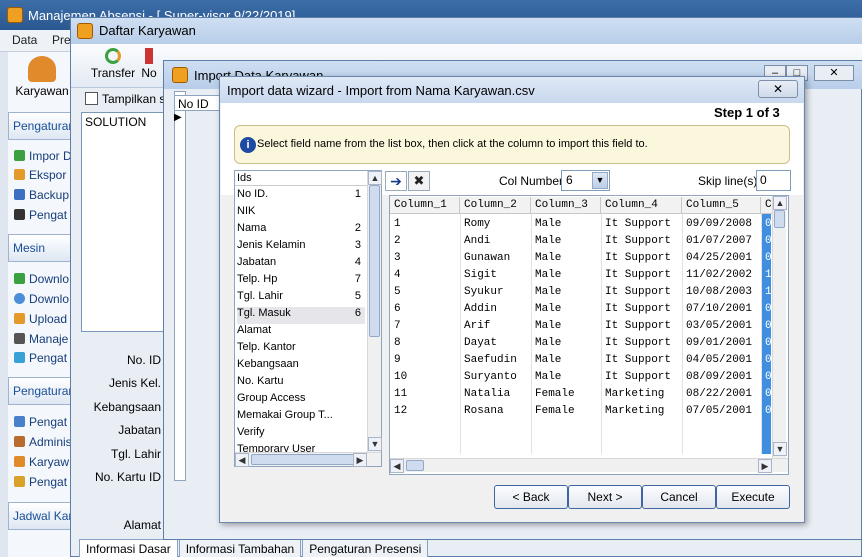 Image resolution: width=862 pixels, height=557 pixels. Describe the element at coordinates (773, 180) in the screenshot. I see `skip-lines-input: 0` at that location.